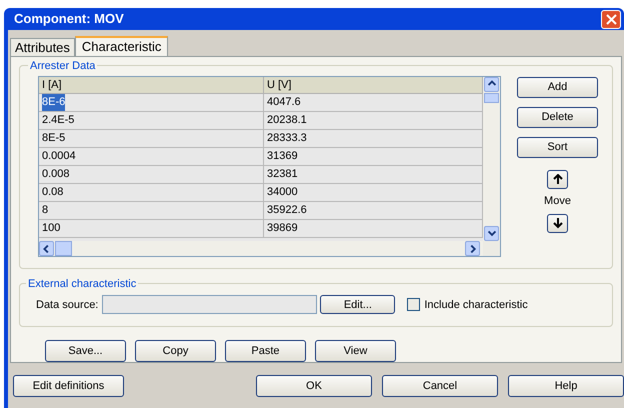 The height and width of the screenshot is (408, 624). I want to click on table-cell-text: 8, so click(45, 210).